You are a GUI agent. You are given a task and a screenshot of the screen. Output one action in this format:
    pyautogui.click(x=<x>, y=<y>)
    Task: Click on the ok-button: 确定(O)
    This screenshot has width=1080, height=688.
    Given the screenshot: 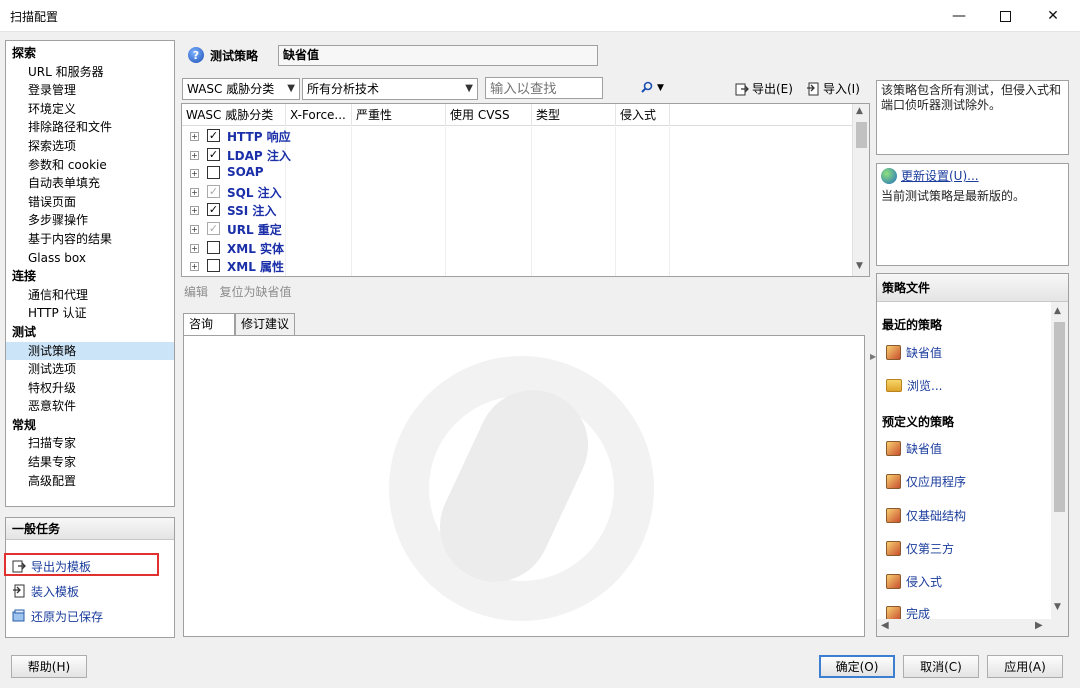 What is the action you would take?
    pyautogui.click(x=857, y=666)
    